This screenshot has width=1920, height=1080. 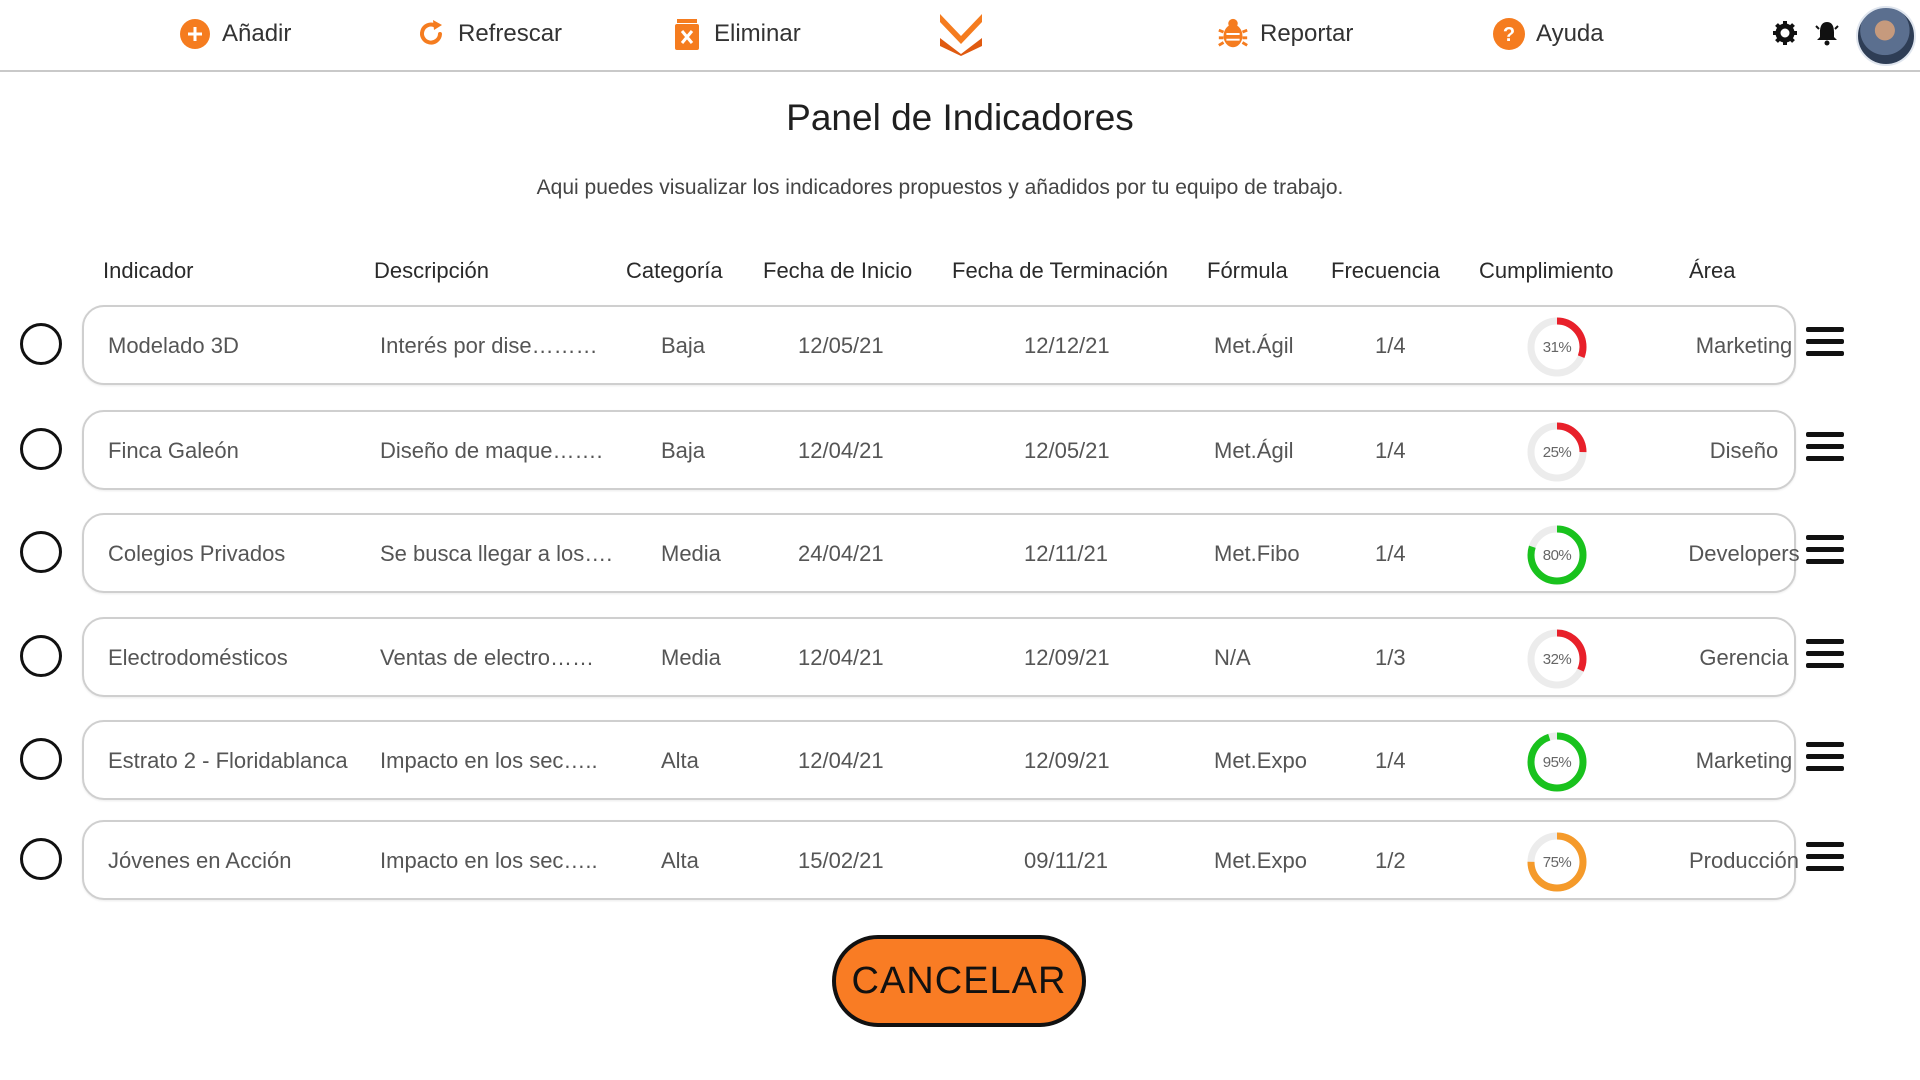 What do you see at coordinates (959, 981) in the screenshot?
I see `cancel-button: CANCELAR` at bounding box center [959, 981].